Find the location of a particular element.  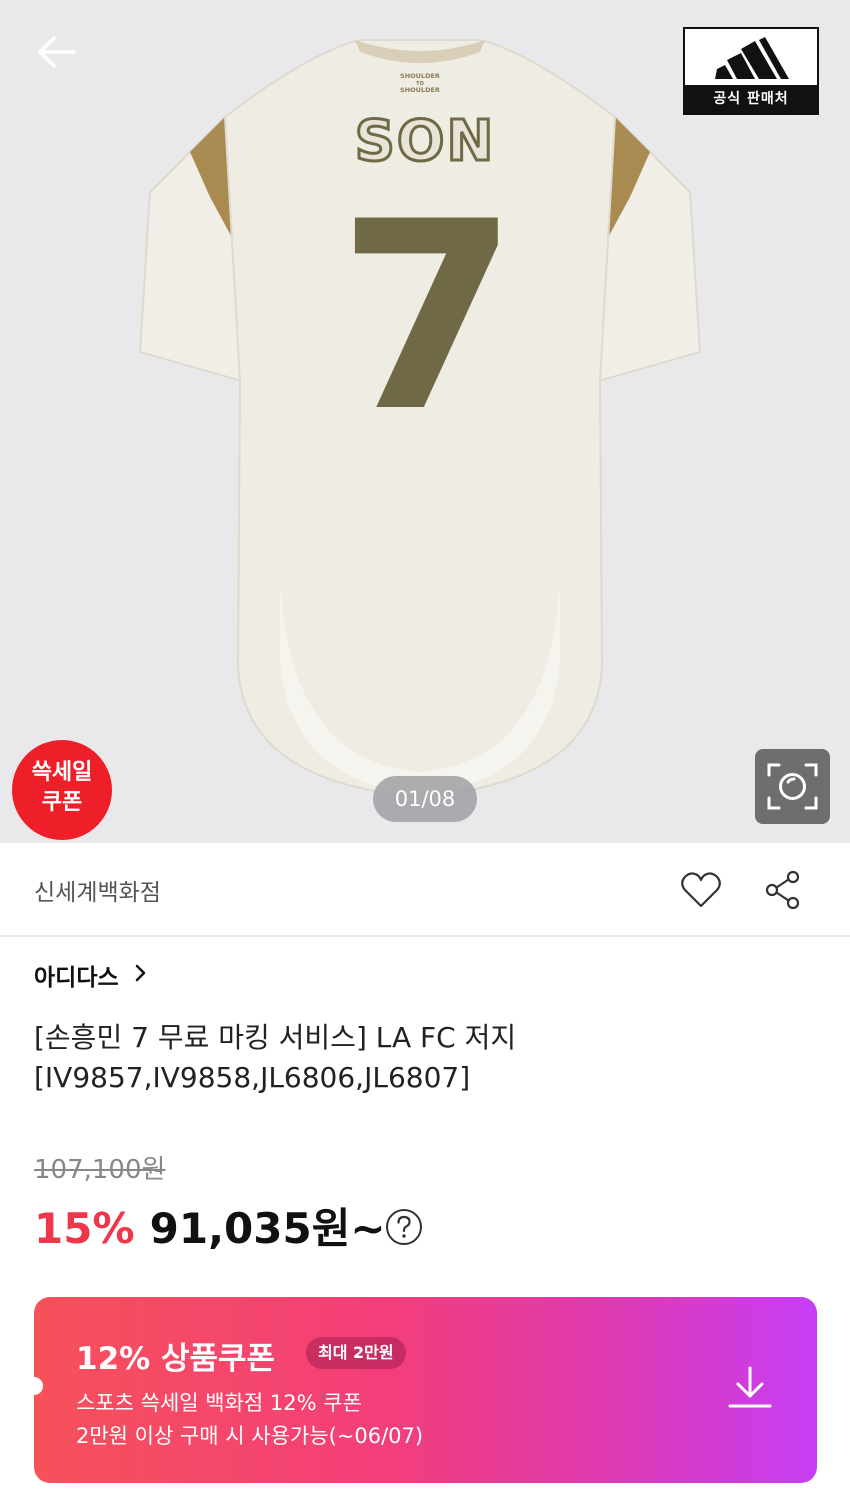

chevron-right-icon is located at coordinates (141, 973).